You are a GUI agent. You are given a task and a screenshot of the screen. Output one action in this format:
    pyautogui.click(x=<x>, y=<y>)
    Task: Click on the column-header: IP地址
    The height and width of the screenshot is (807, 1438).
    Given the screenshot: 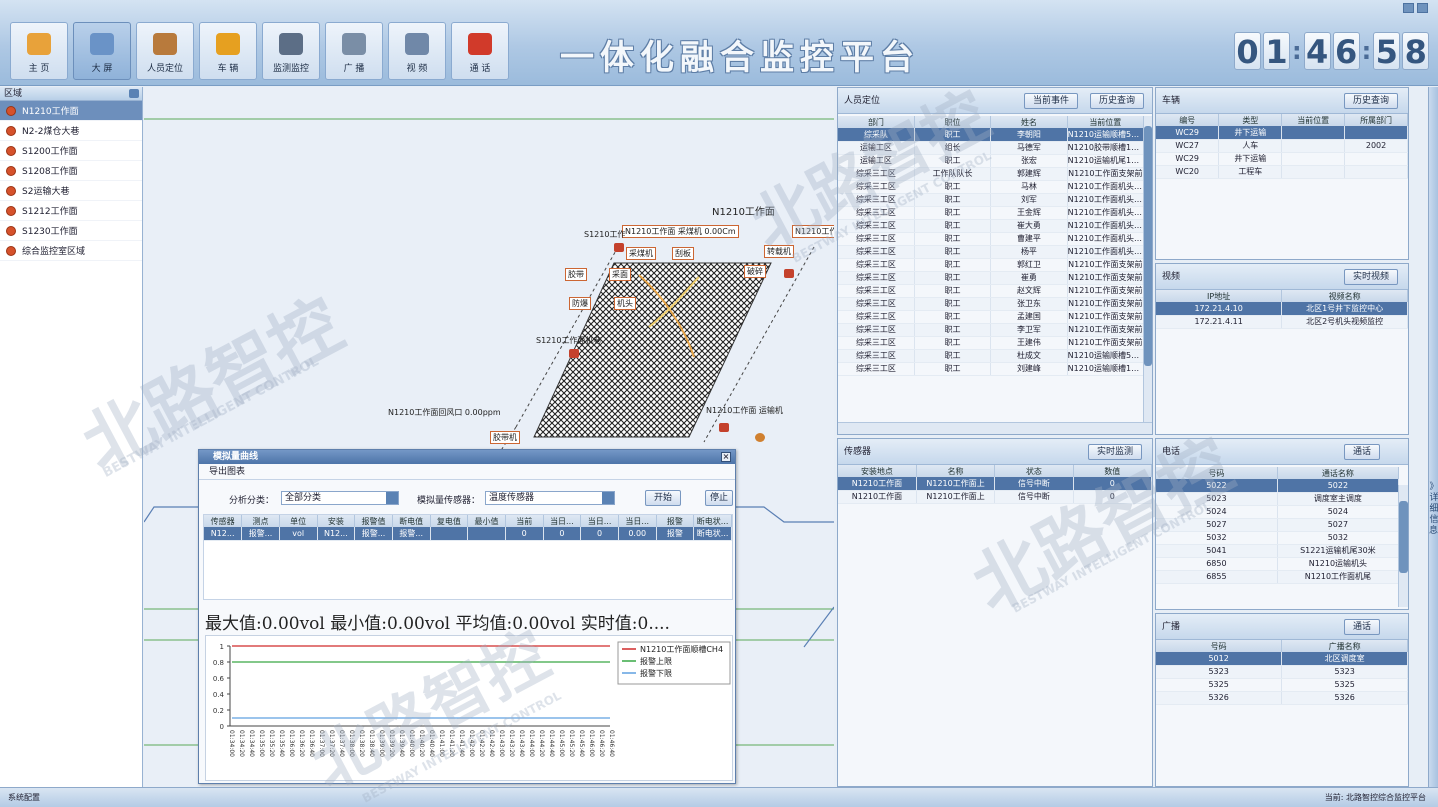 What is the action you would take?
    pyautogui.click(x=1219, y=296)
    